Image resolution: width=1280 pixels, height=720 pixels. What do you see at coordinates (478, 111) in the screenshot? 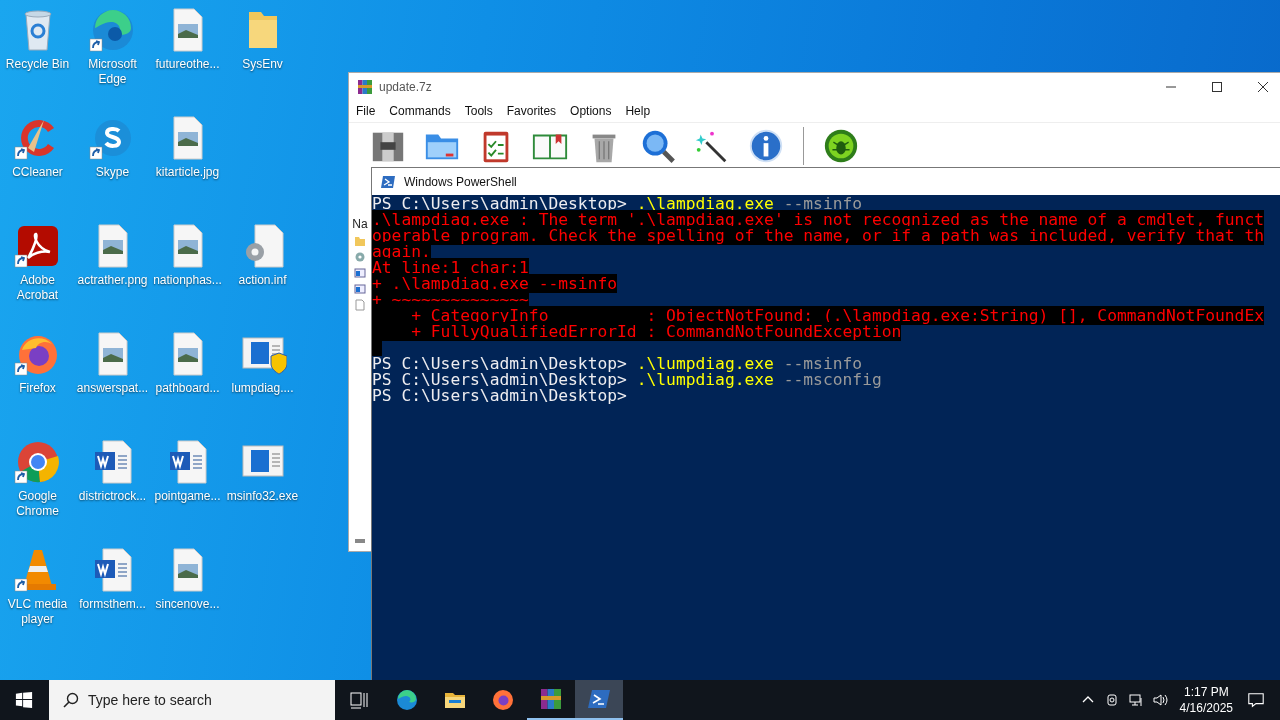
I see `menu-item: Tools` at bounding box center [478, 111].